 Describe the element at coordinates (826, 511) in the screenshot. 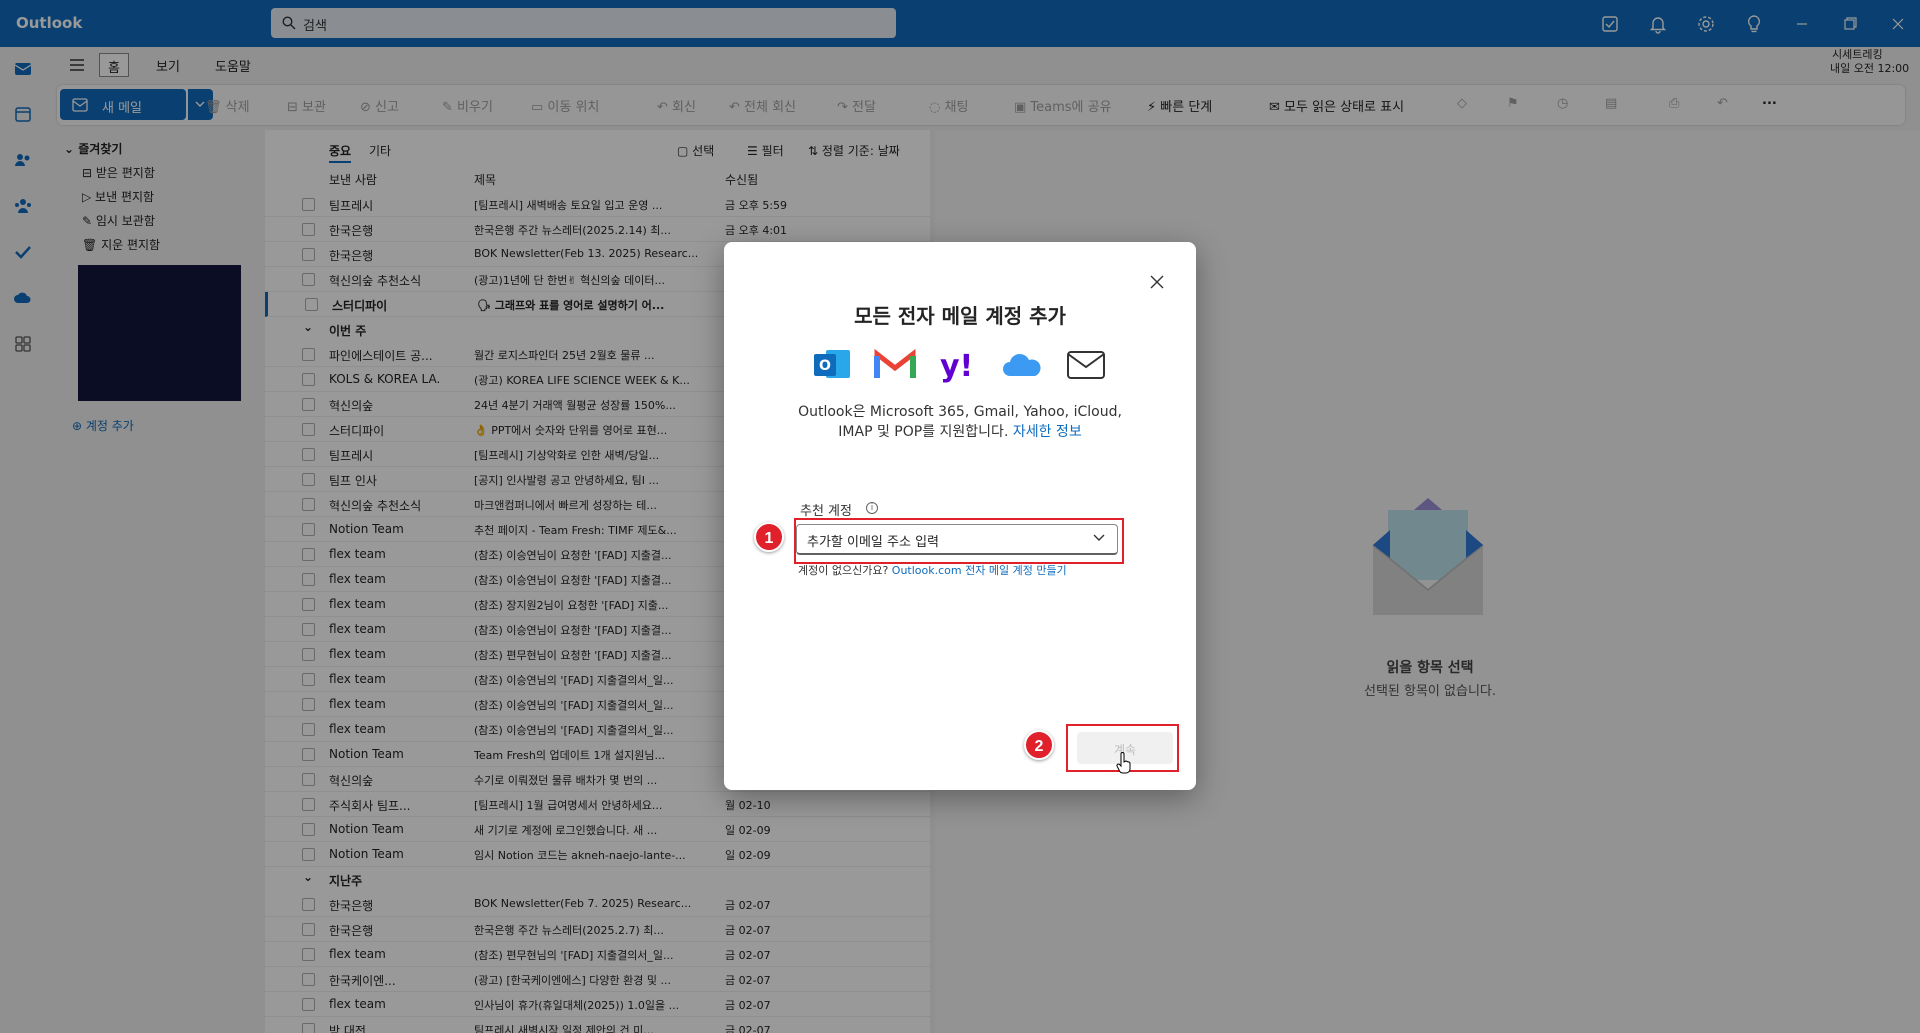

I see `recommended-account-label: 추천 계정` at that location.